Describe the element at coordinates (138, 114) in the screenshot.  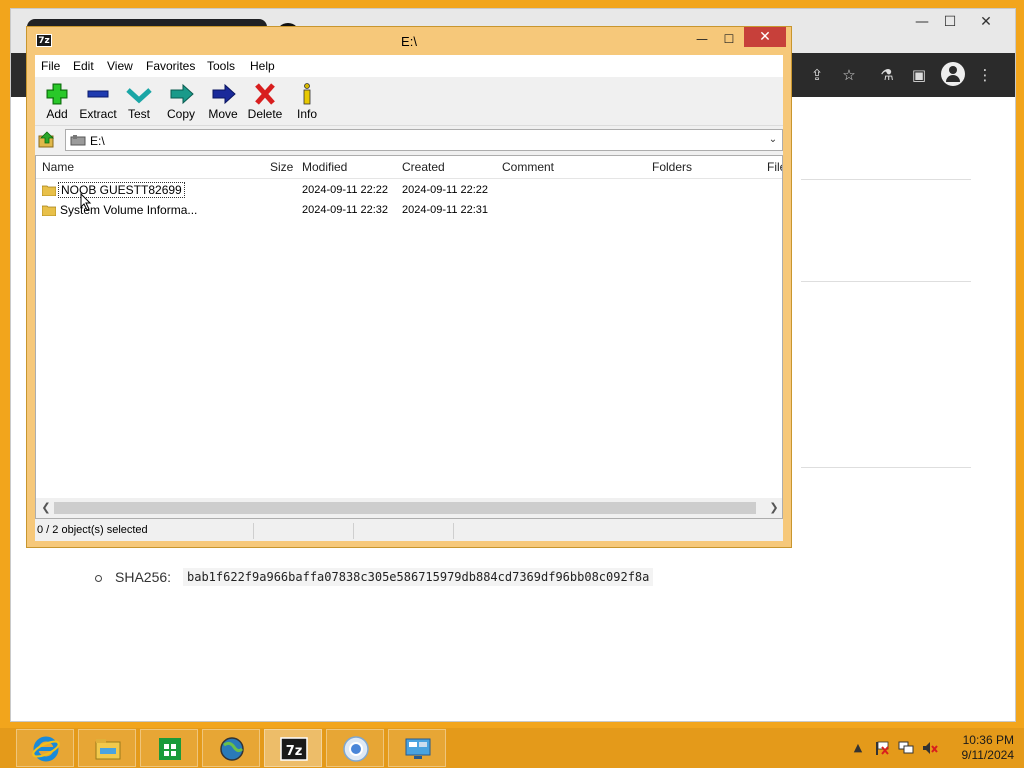
I see `test-label: Test` at that location.